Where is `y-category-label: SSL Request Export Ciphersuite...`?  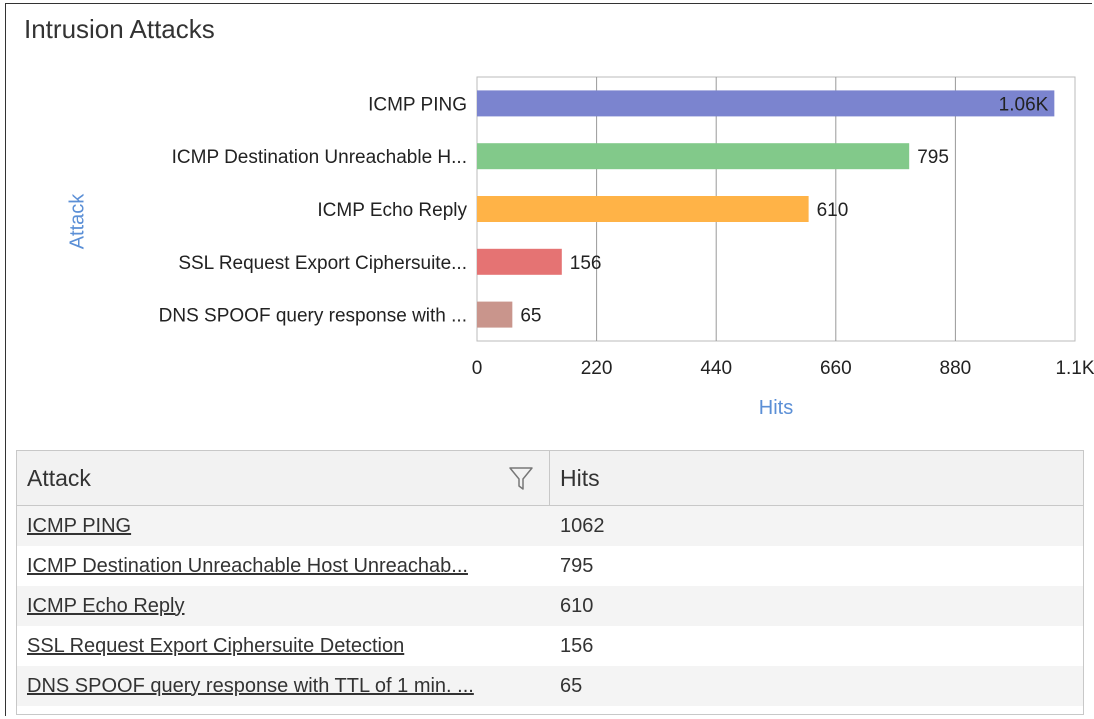
y-category-label: SSL Request Export Ciphersuite... is located at coordinates (322, 263).